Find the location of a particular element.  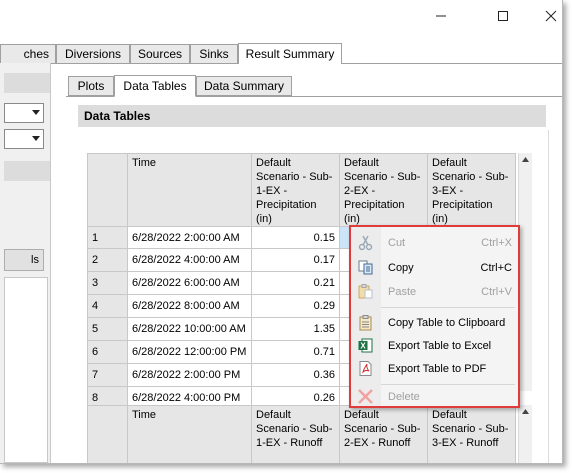

menu-item-export-excel: X Export Table to Excel is located at coordinates (434, 345).